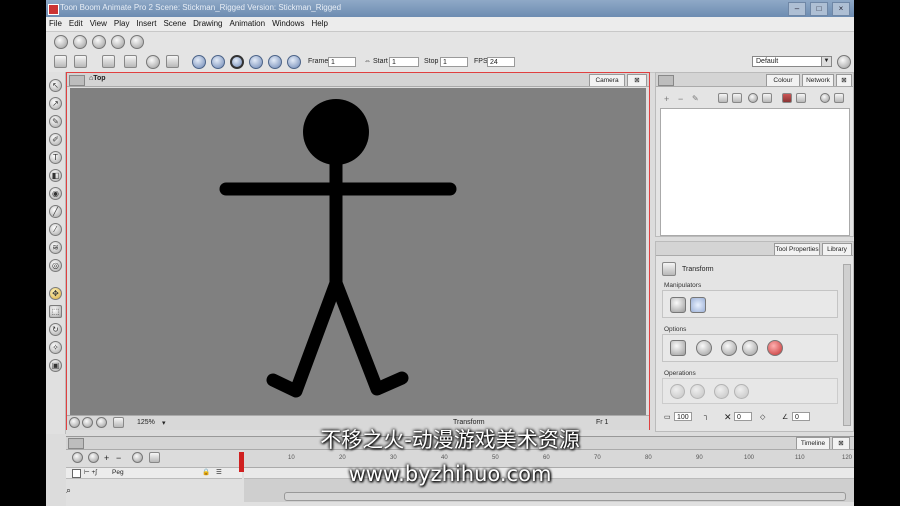 Image resolution: width=900 pixels, height=506 pixels. What do you see at coordinates (501, 62) in the screenshot?
I see `fps-field: 24` at bounding box center [501, 62].